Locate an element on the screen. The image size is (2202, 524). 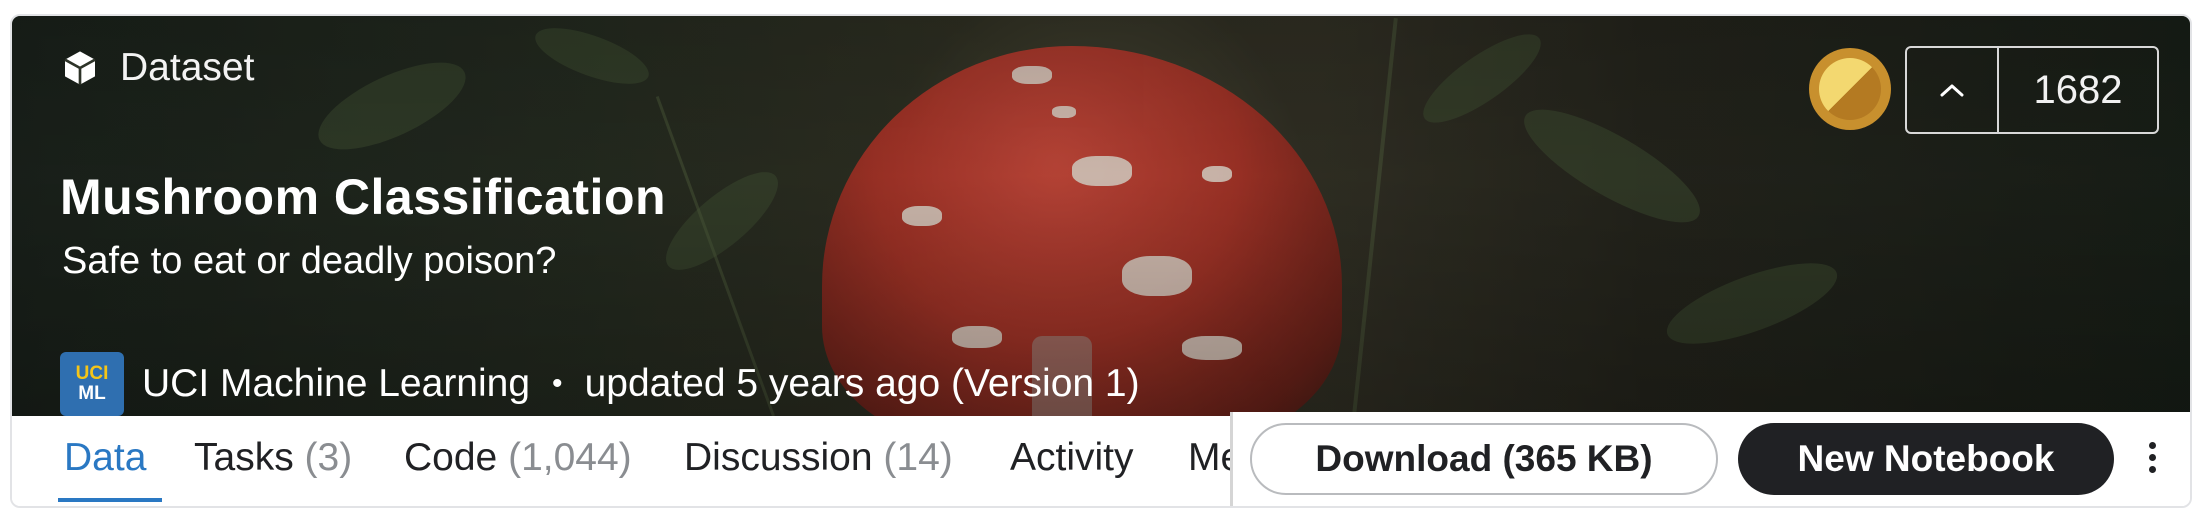
active-tab-indicator is located at coordinates (110, 500).